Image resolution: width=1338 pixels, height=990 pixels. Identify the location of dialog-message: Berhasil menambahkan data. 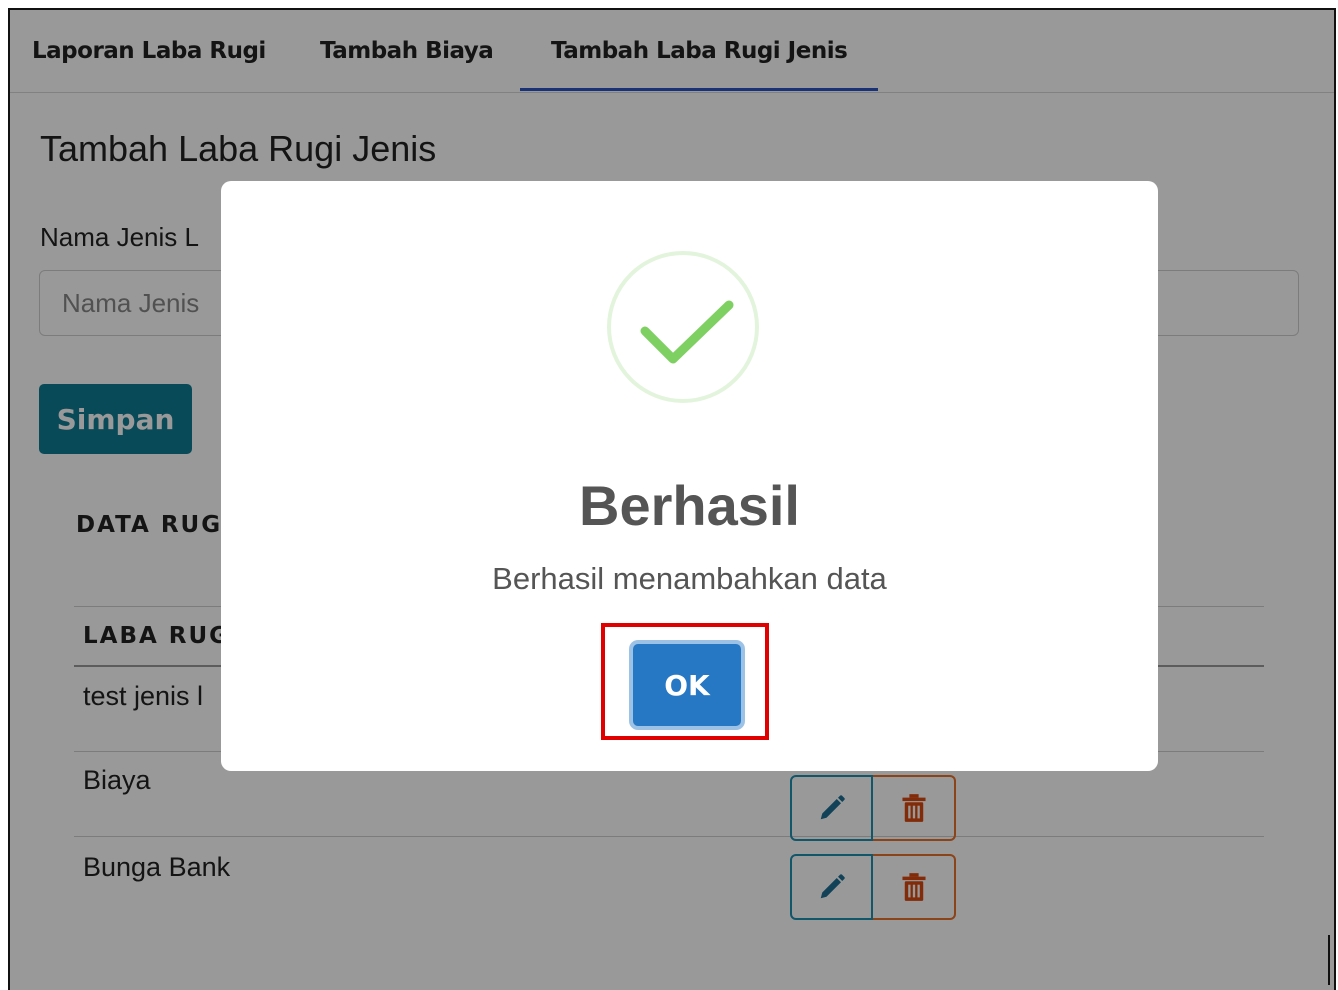
(689, 578).